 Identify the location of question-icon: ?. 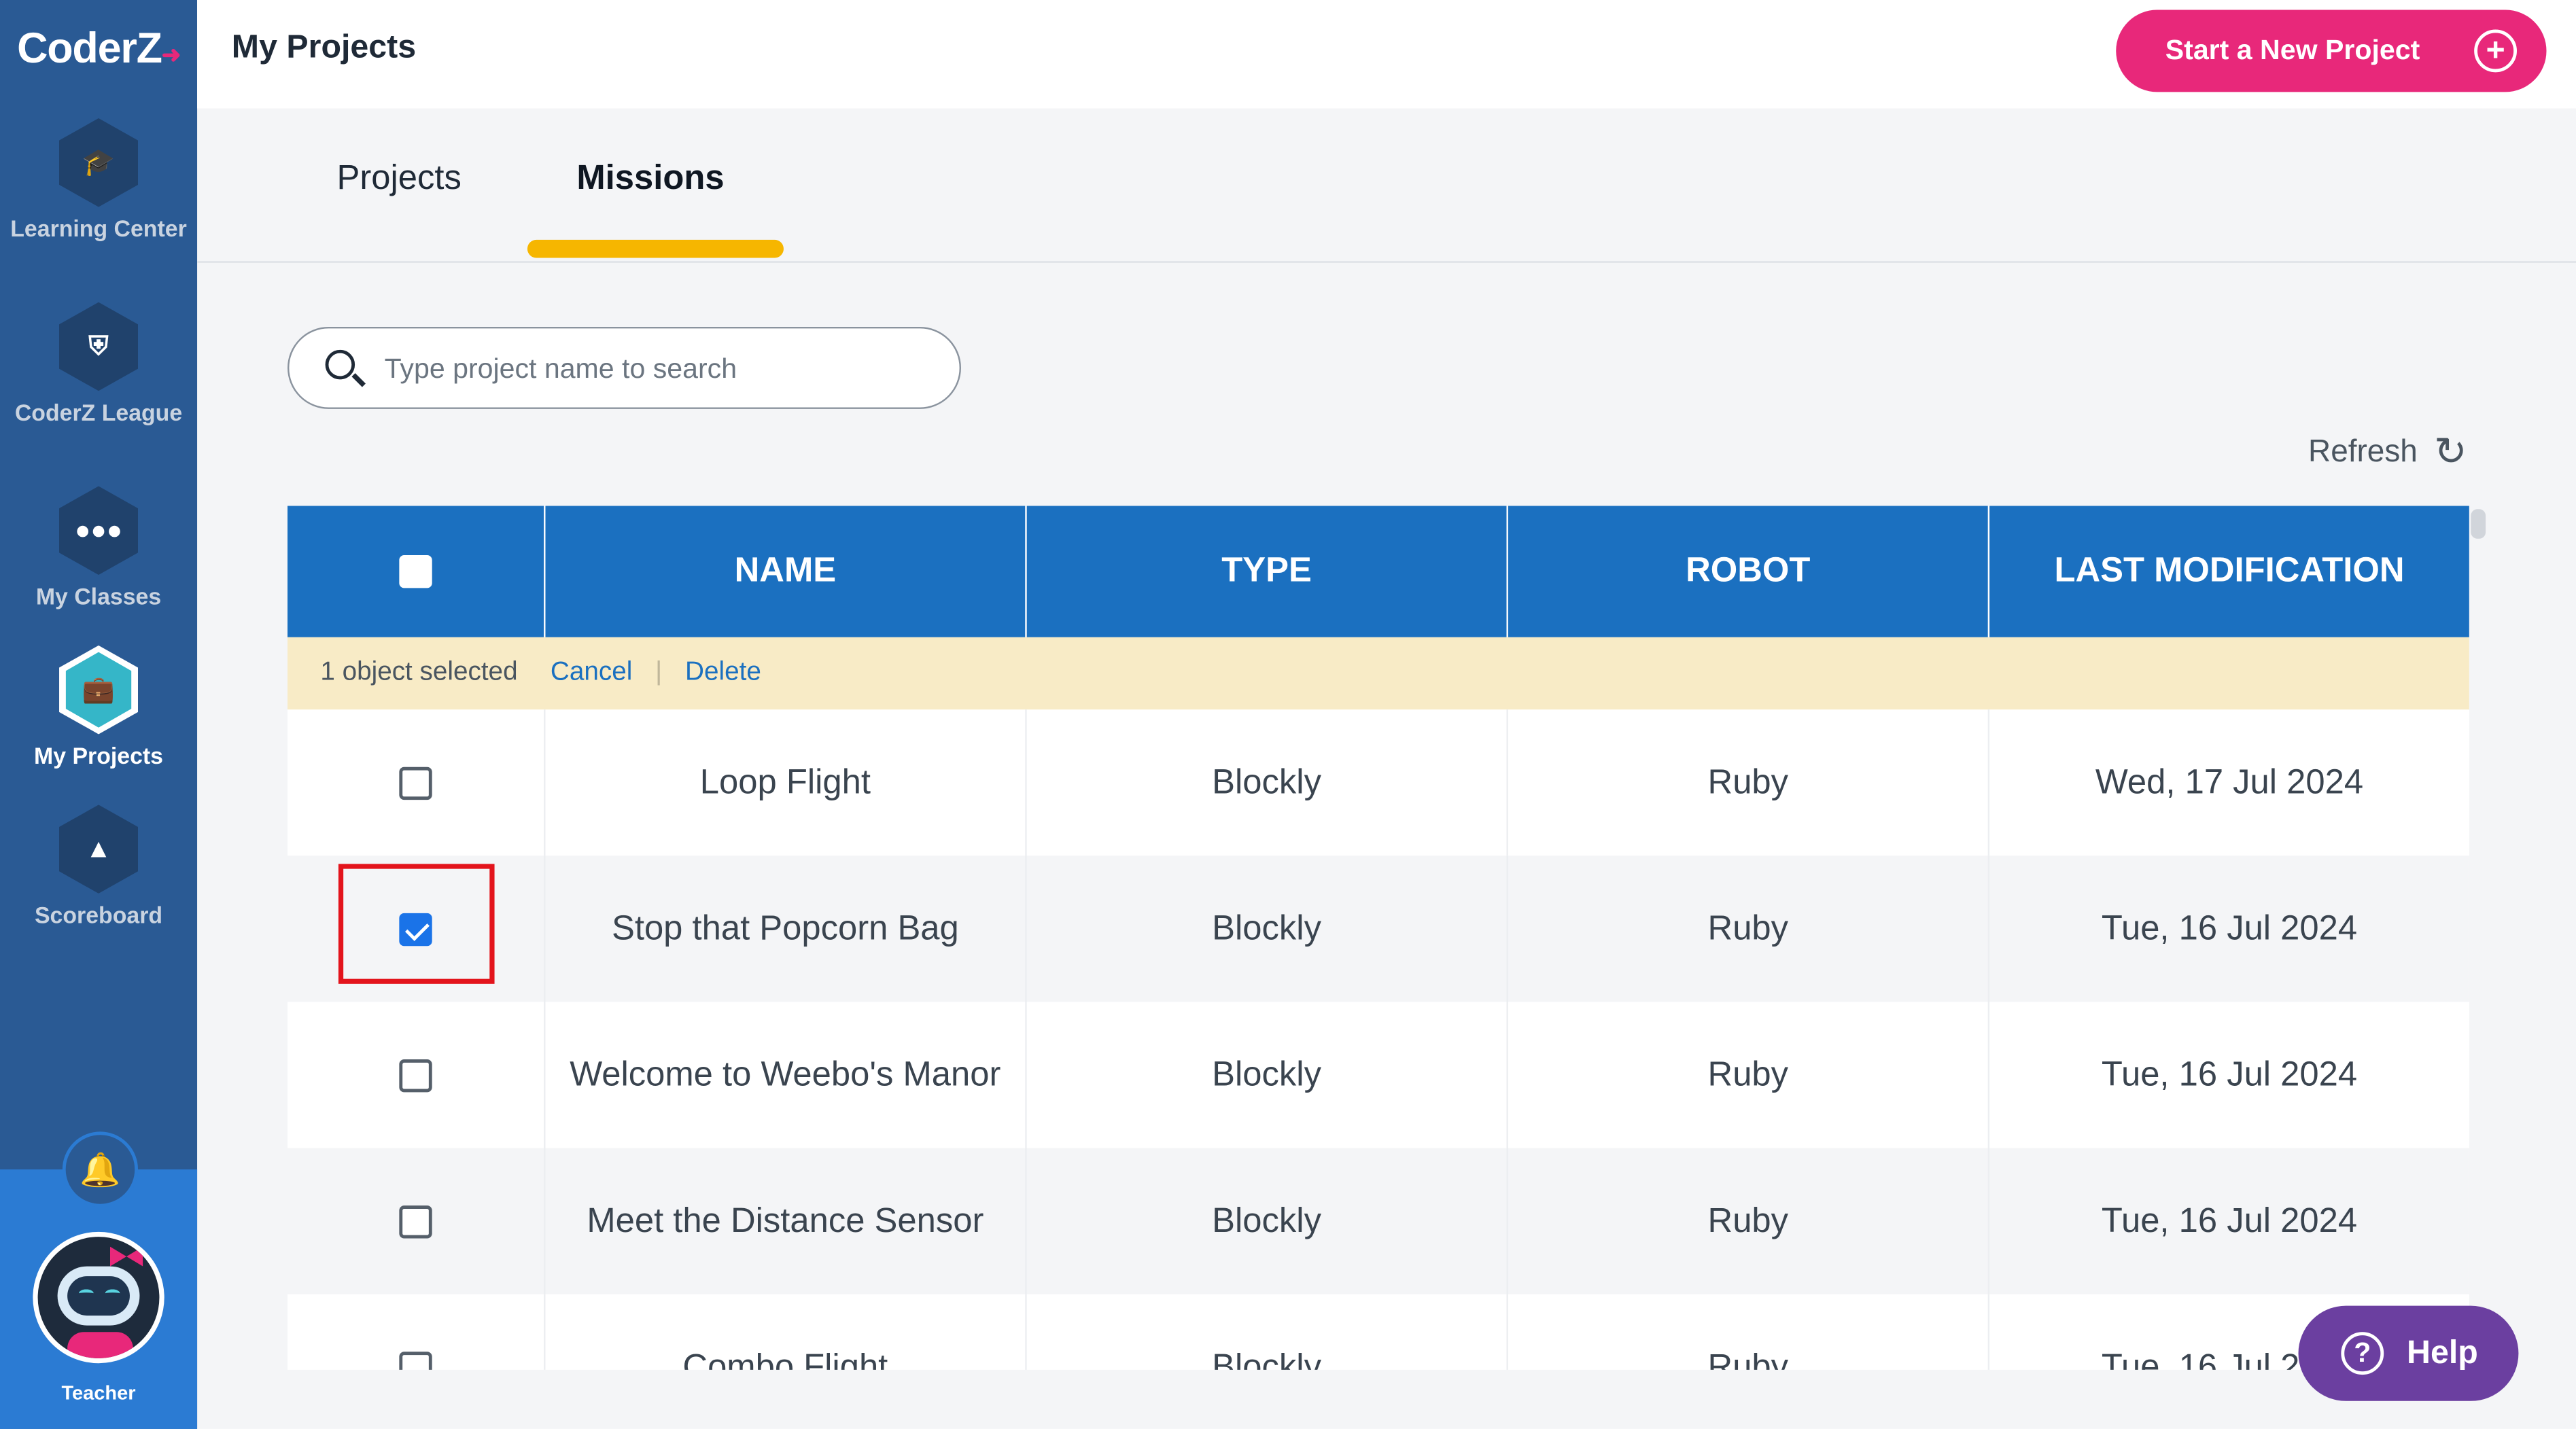
(2362, 1353).